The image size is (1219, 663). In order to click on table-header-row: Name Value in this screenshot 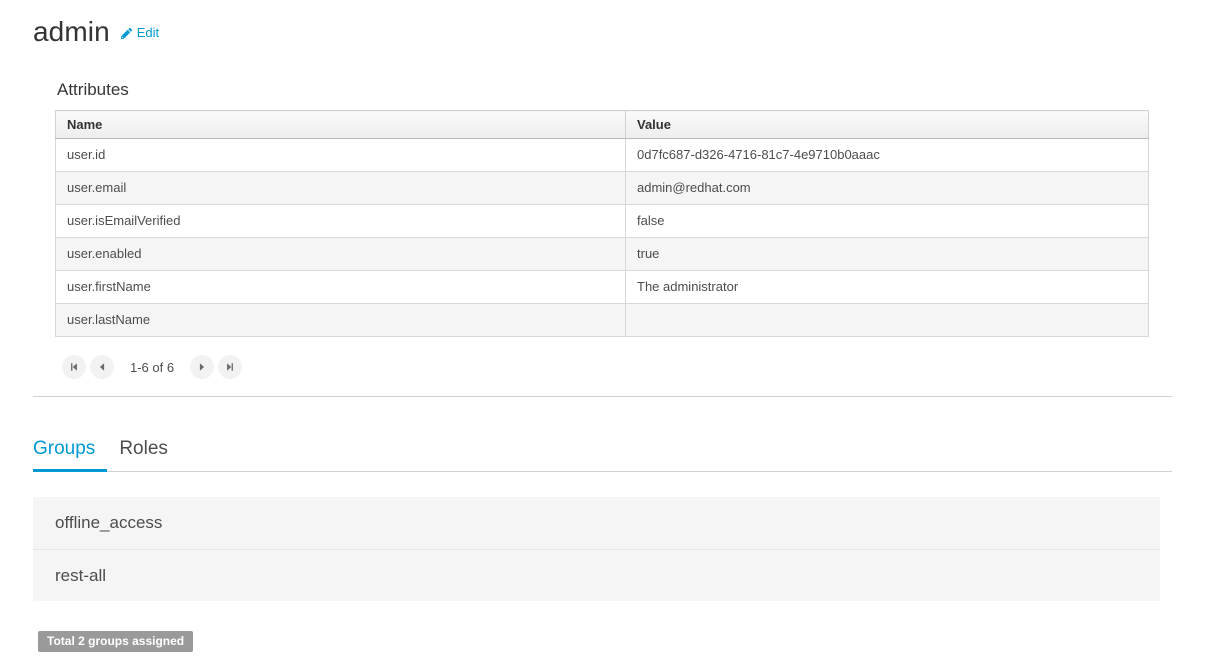, I will do `click(602, 124)`.